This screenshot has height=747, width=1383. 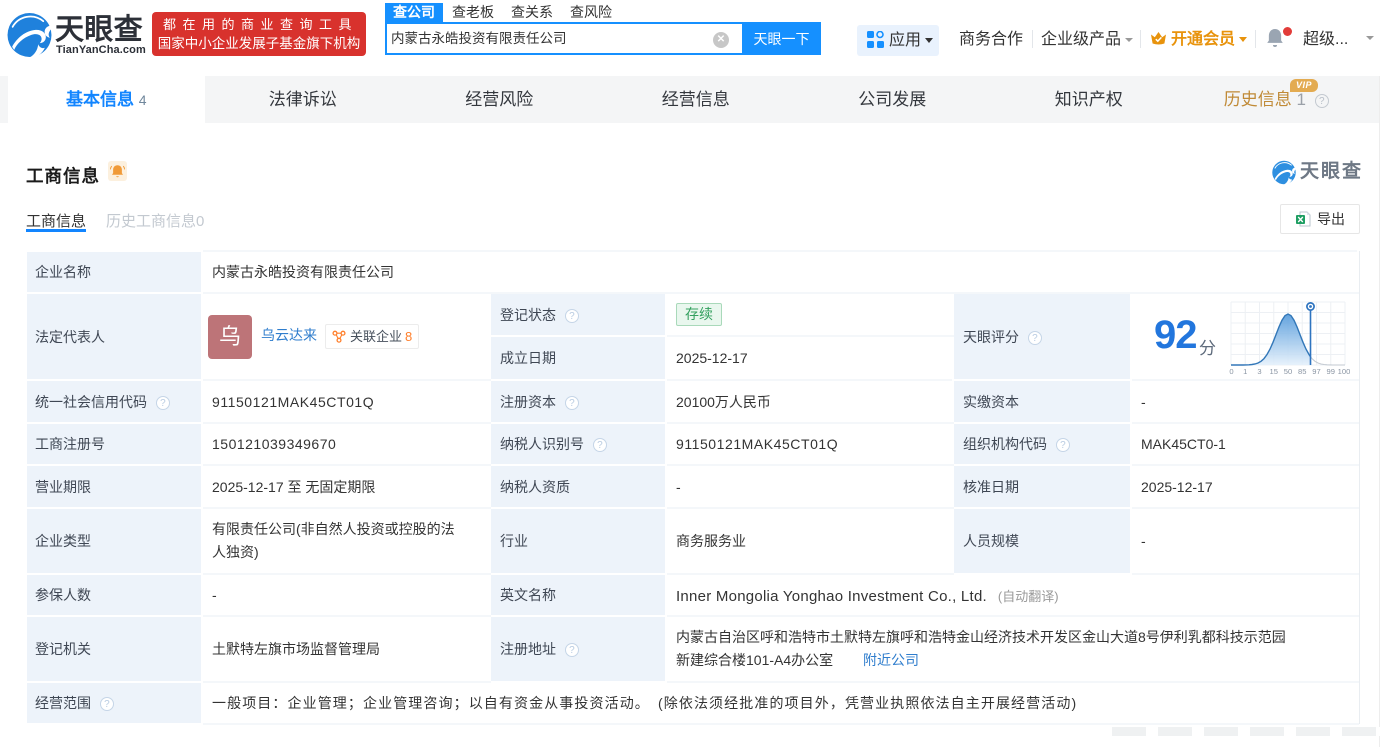 I want to click on svg-text: 97, so click(x=1316, y=371).